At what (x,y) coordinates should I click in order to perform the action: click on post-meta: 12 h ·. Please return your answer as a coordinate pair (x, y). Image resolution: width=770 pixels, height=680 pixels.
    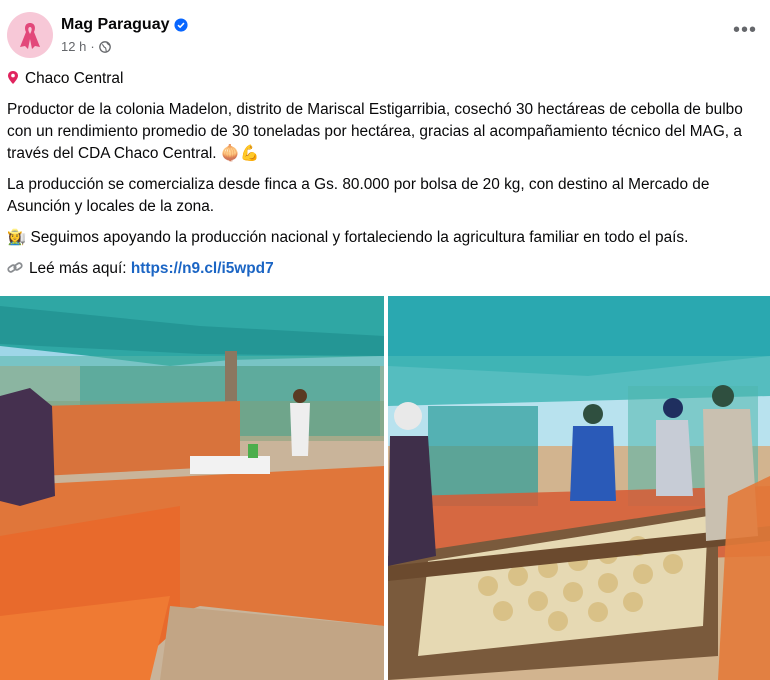
    Looking at the image, I should click on (86, 46).